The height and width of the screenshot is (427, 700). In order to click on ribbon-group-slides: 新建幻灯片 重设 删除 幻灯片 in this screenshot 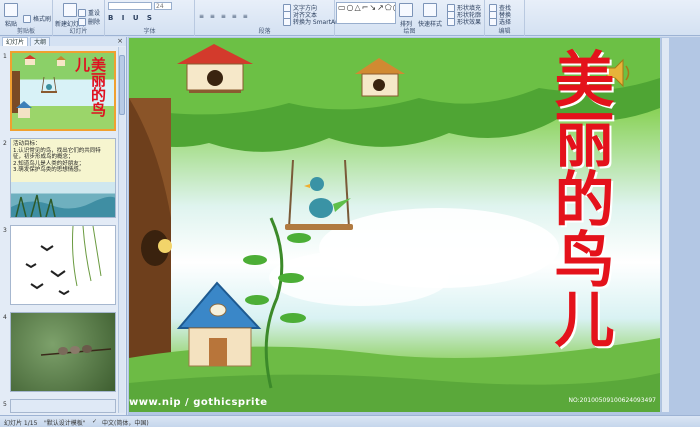, I will do `click(79, 18)`.